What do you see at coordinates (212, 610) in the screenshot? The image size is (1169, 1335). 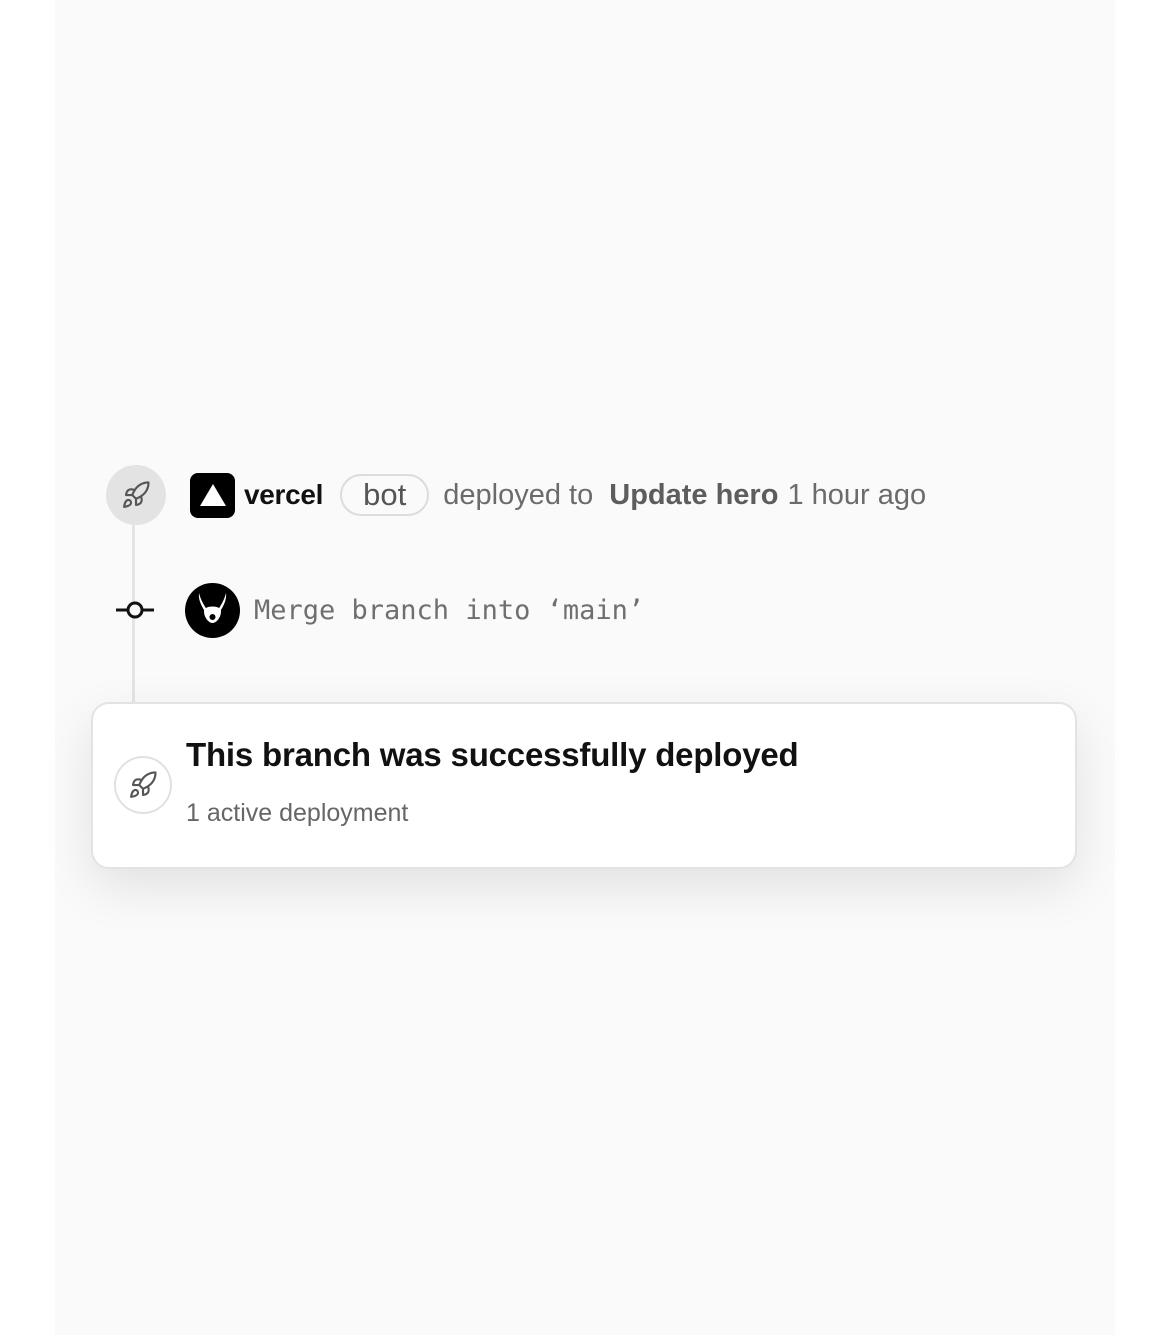 I see `rabbit-avatar` at bounding box center [212, 610].